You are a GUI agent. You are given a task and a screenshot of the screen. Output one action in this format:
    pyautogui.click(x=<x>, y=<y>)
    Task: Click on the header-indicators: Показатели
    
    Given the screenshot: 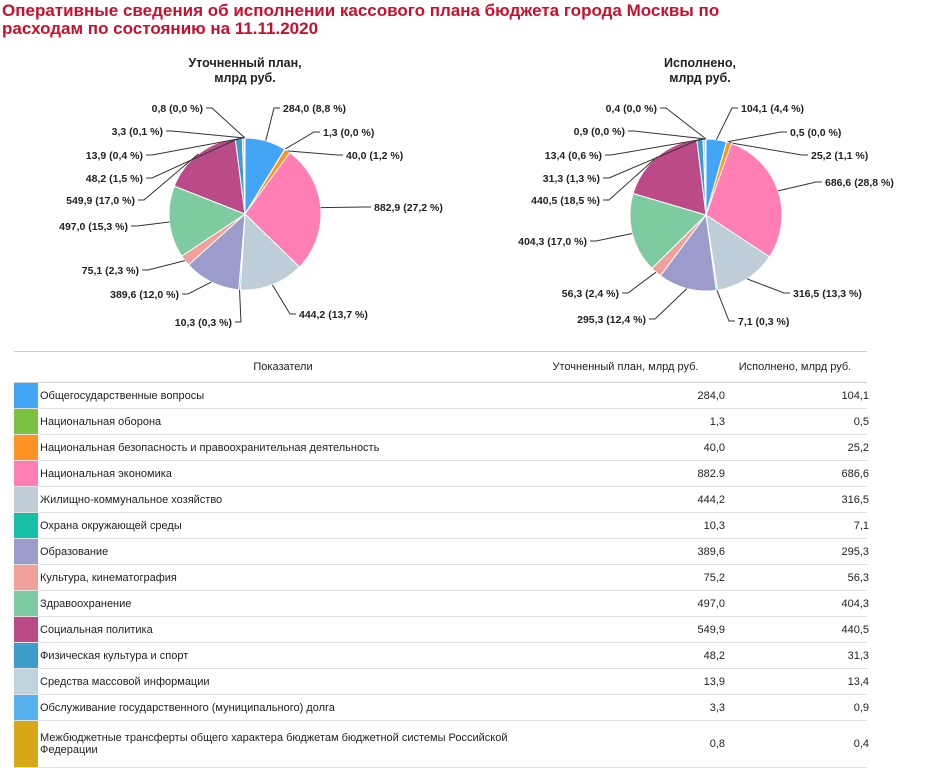 What is the action you would take?
    pyautogui.click(x=283, y=367)
    